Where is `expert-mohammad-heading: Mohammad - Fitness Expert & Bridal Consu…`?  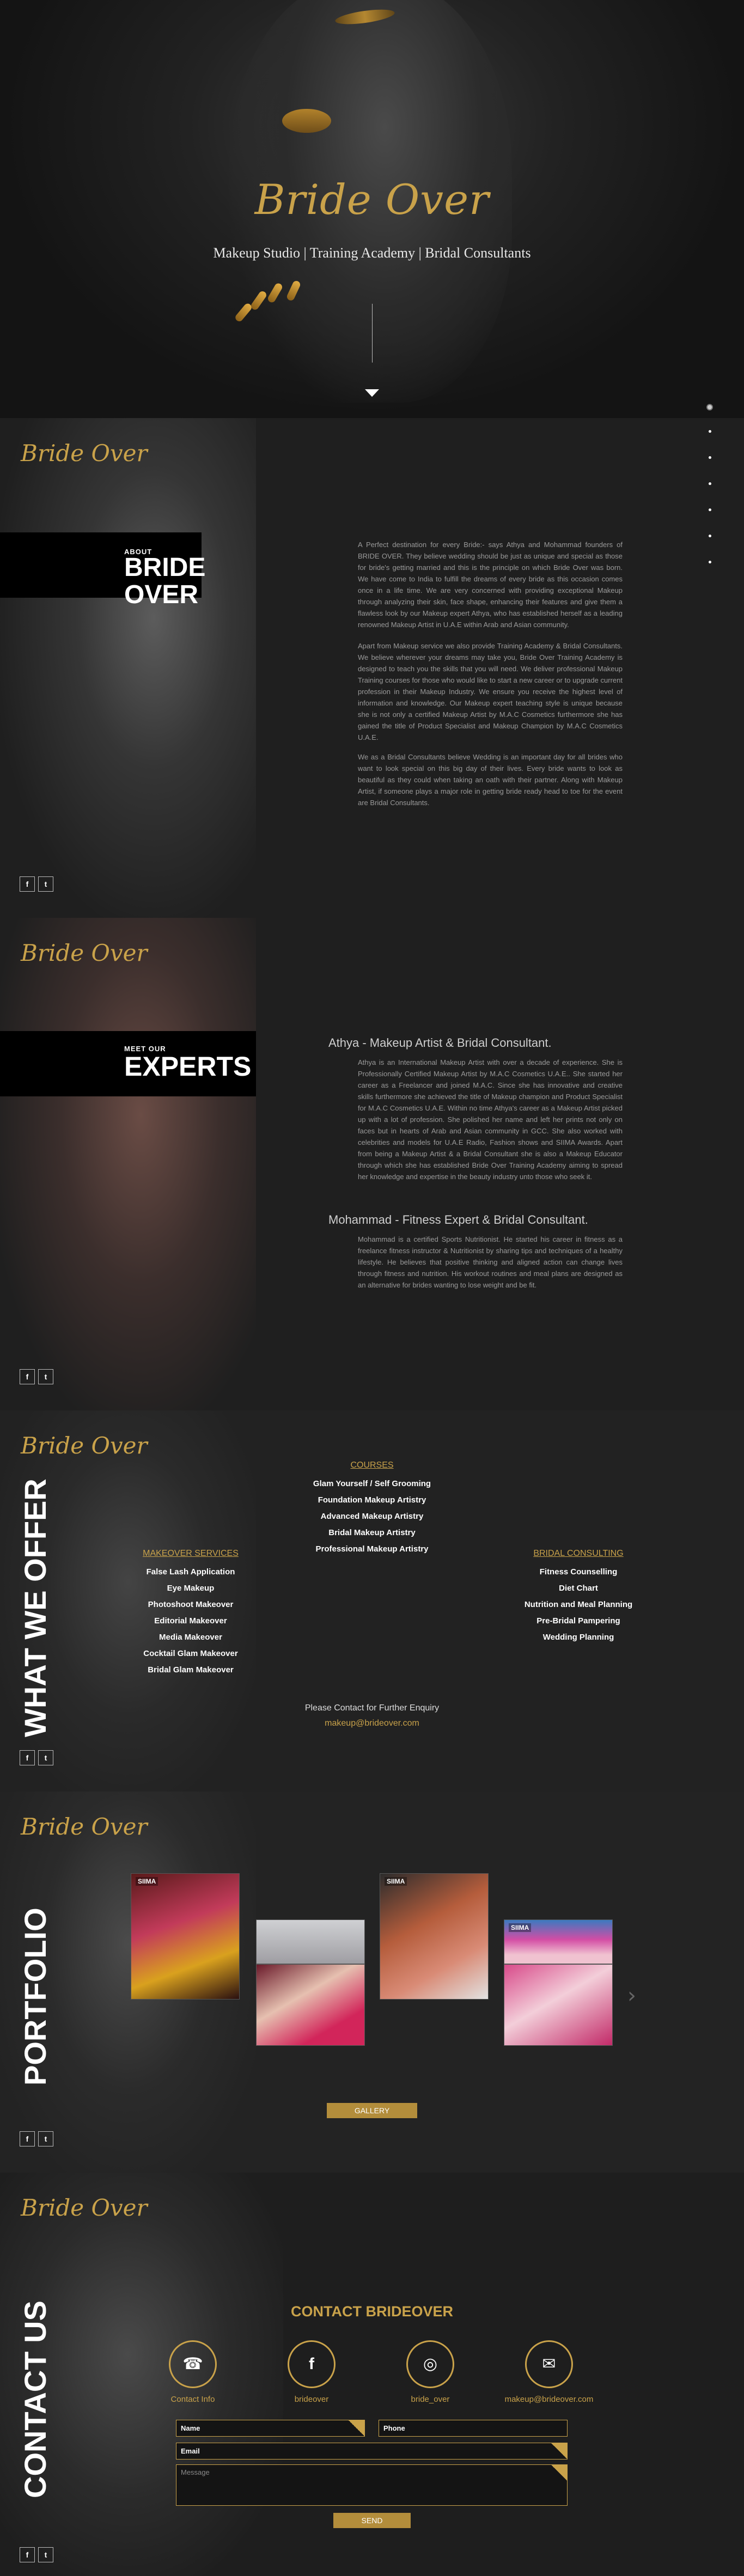 expert-mohammad-heading: Mohammad - Fitness Expert & Bridal Consu… is located at coordinates (458, 1219).